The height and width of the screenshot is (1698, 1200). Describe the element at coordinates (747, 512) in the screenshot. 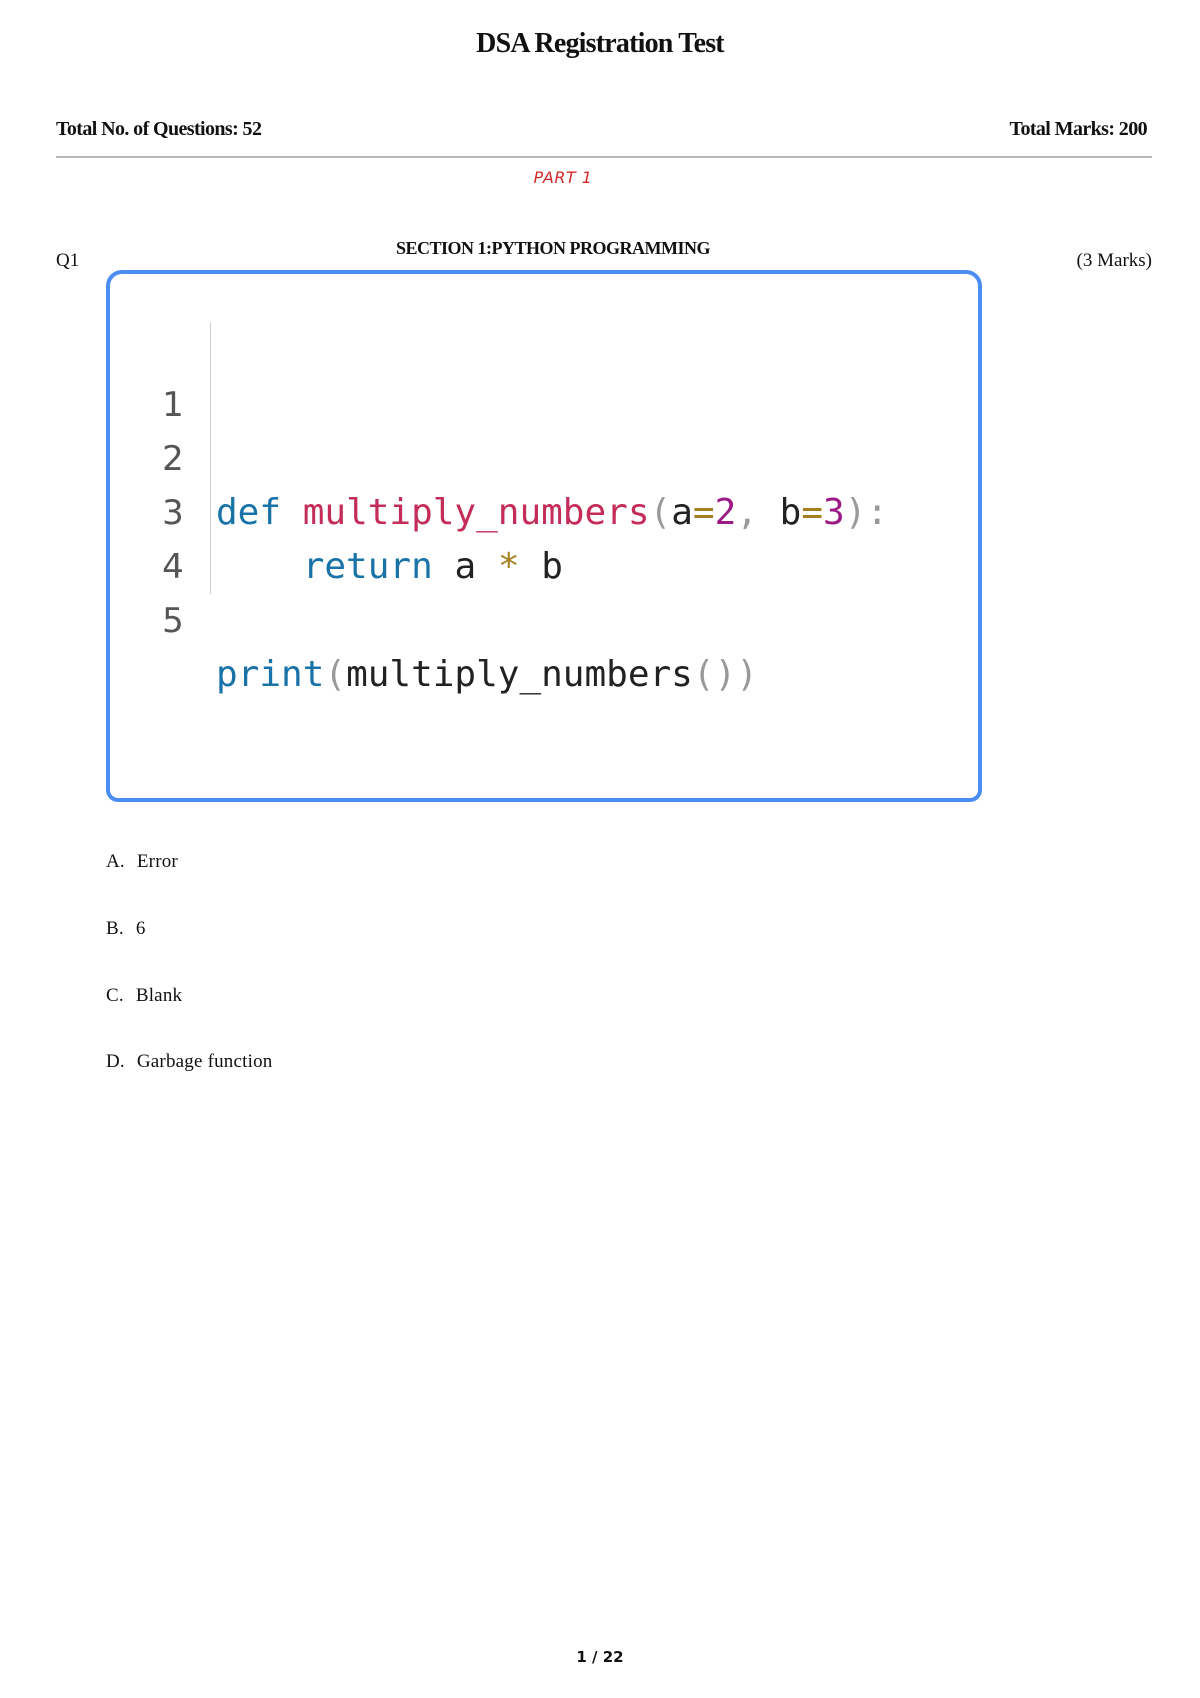

I see `comma: ,` at that location.